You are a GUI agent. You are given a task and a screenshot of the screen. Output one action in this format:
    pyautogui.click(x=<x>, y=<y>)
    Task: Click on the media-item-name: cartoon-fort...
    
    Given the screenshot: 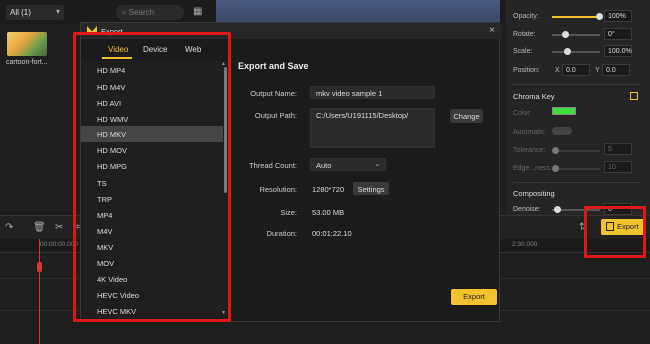 What is the action you would take?
    pyautogui.click(x=27, y=62)
    